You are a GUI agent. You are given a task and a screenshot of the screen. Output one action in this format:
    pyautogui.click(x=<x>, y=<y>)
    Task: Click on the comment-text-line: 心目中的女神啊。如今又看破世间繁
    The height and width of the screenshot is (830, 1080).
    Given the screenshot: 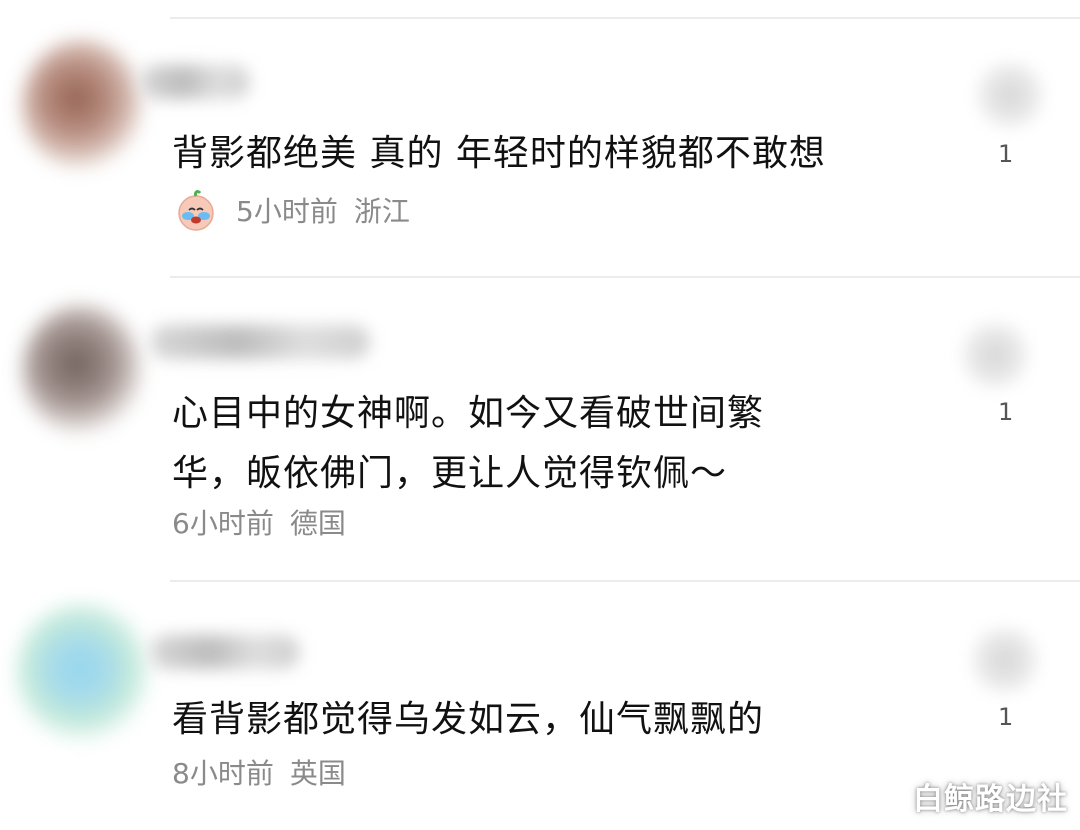 What is the action you would take?
    pyautogui.click(x=468, y=413)
    